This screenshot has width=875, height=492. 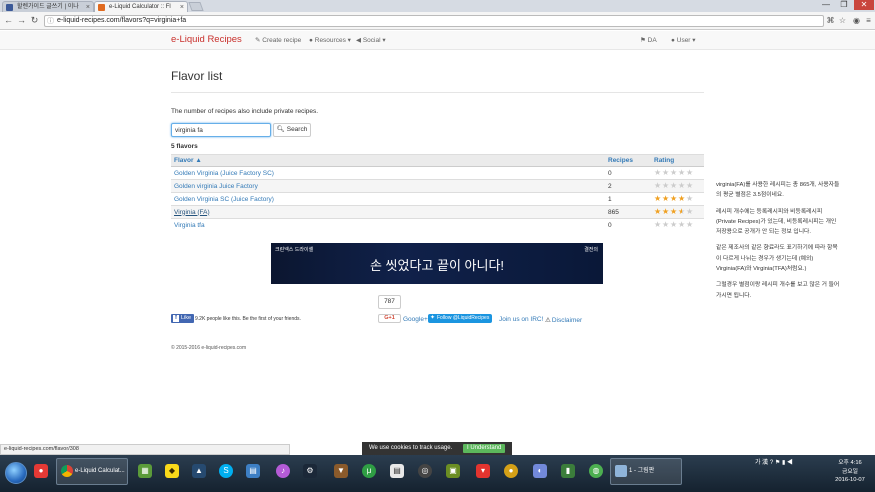 What do you see at coordinates (50, 22) in the screenshot?
I see `page-info-icon: ⓘ` at bounding box center [50, 22].